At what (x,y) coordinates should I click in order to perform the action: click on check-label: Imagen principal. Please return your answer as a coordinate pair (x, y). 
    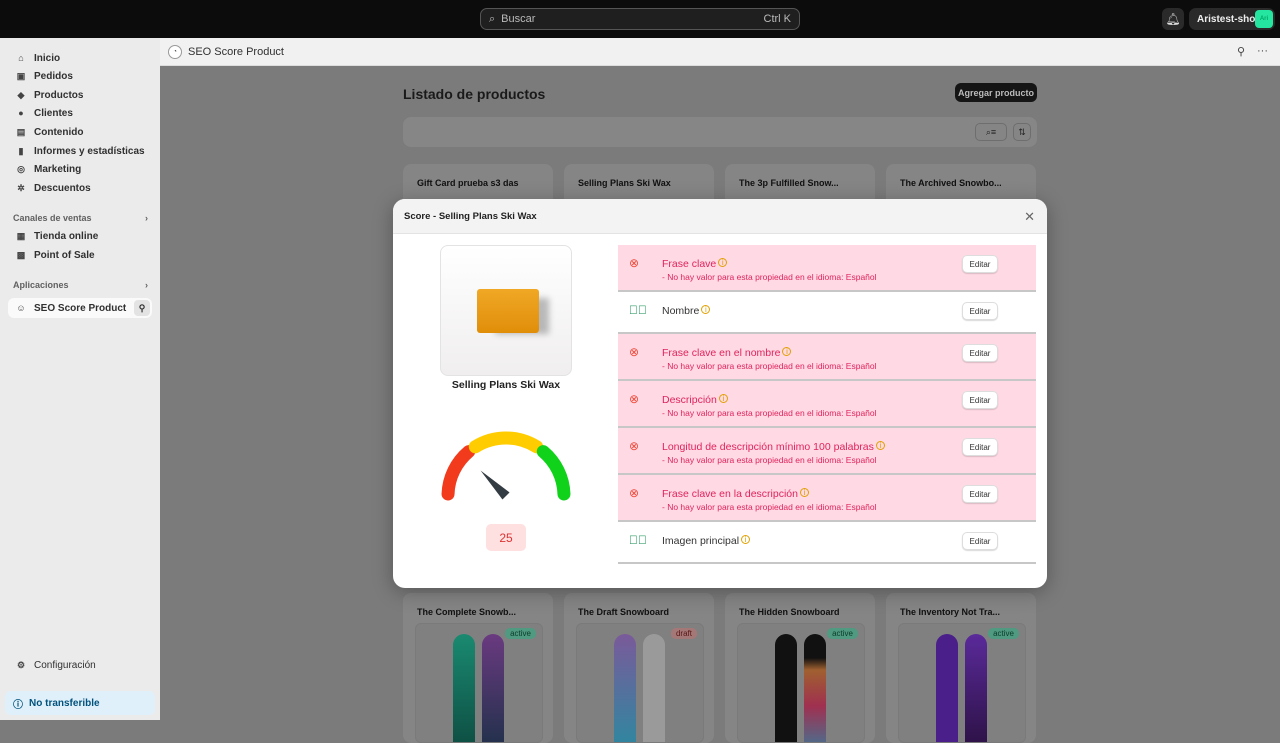
    Looking at the image, I should click on (701, 541).